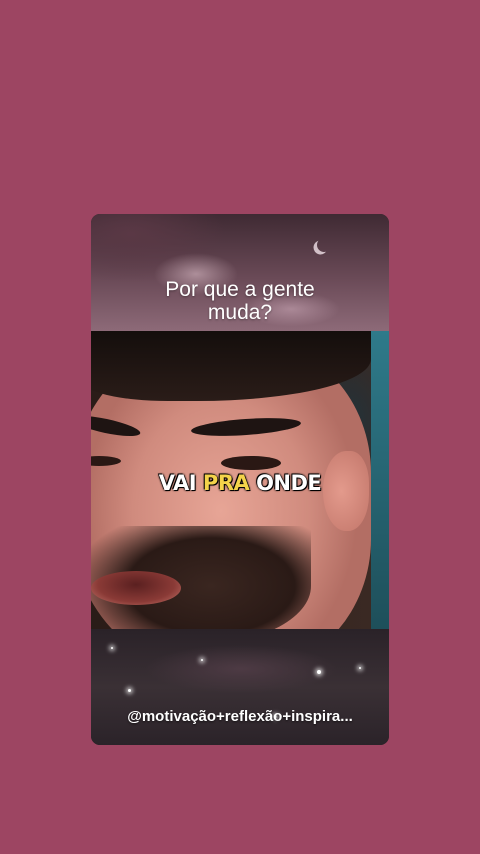 This screenshot has width=480, height=854. Describe the element at coordinates (240, 312) in the screenshot. I see `headline-line-2: muda?` at that location.